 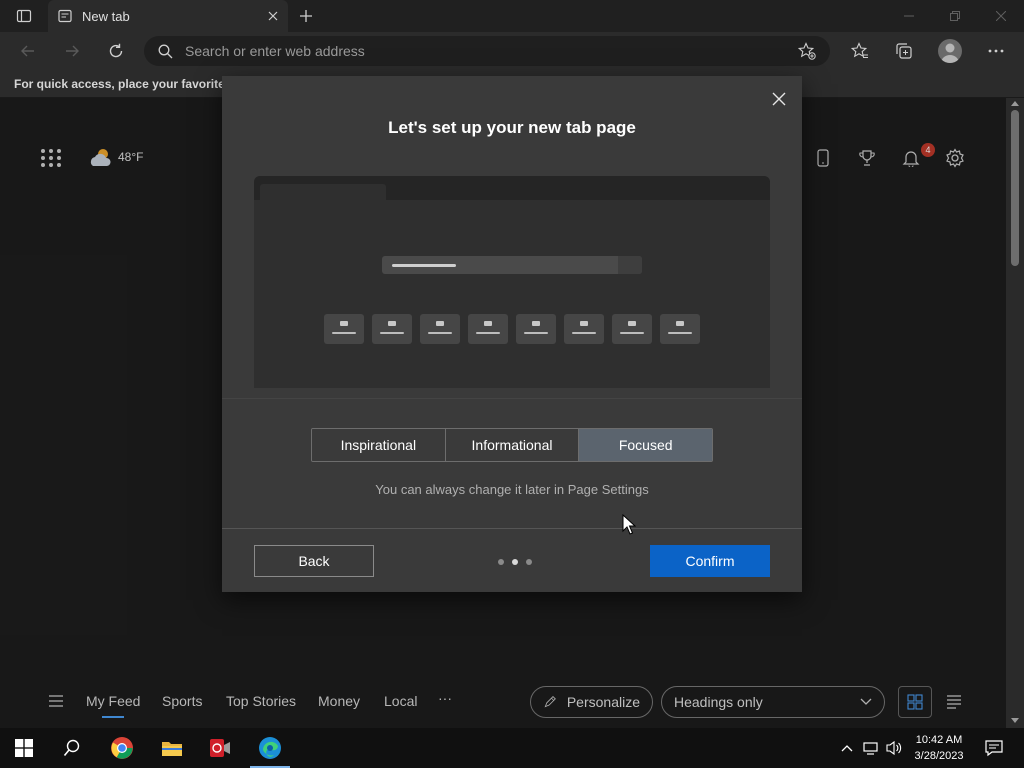 I want to click on edge-taskbar-button, so click(x=270, y=750).